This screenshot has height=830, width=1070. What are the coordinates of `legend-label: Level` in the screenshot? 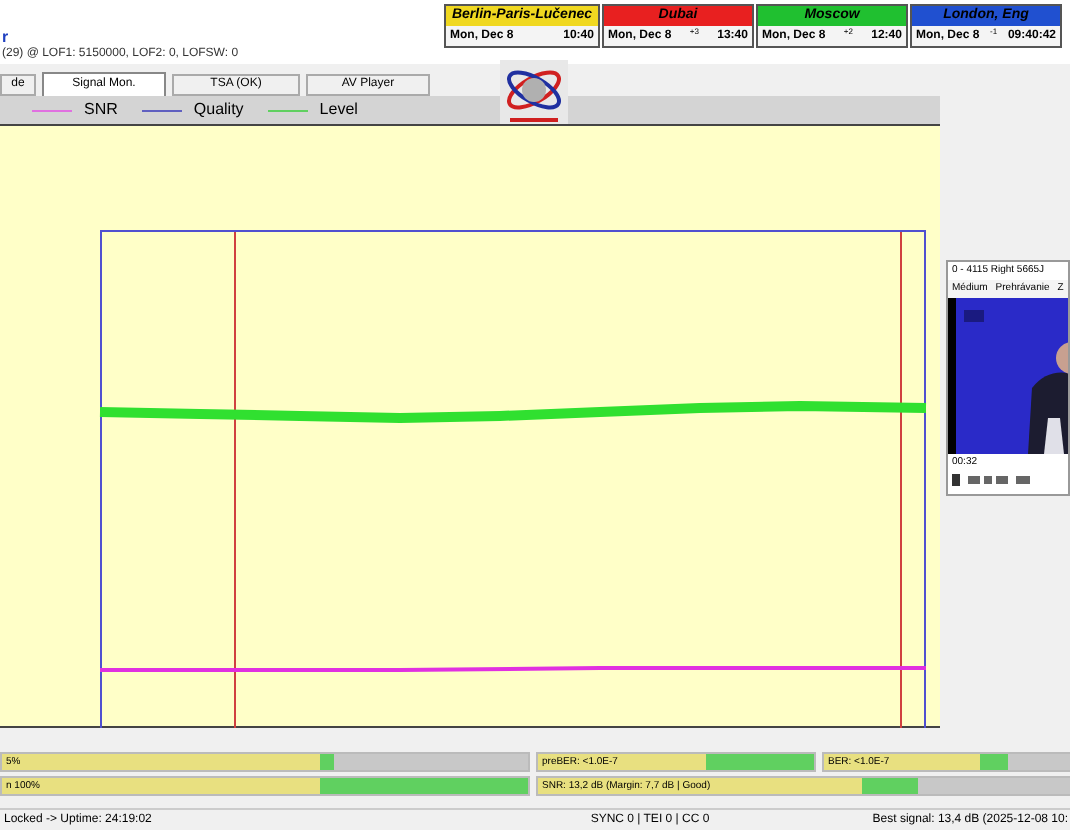 It's located at (338, 110).